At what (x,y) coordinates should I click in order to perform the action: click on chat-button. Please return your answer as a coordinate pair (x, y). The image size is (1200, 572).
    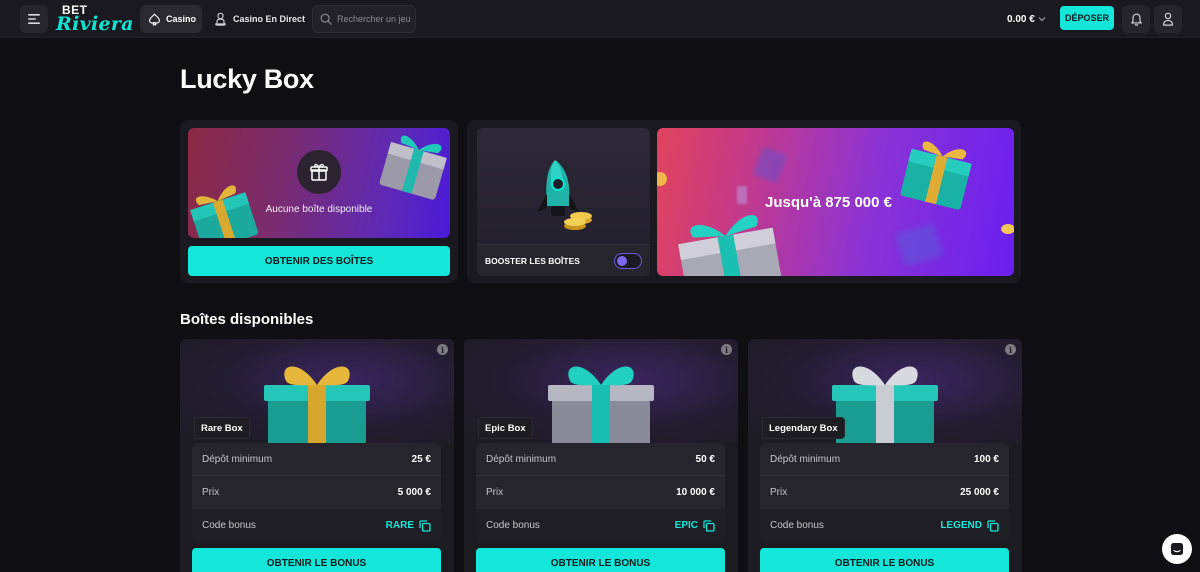
    Looking at the image, I should click on (1177, 549).